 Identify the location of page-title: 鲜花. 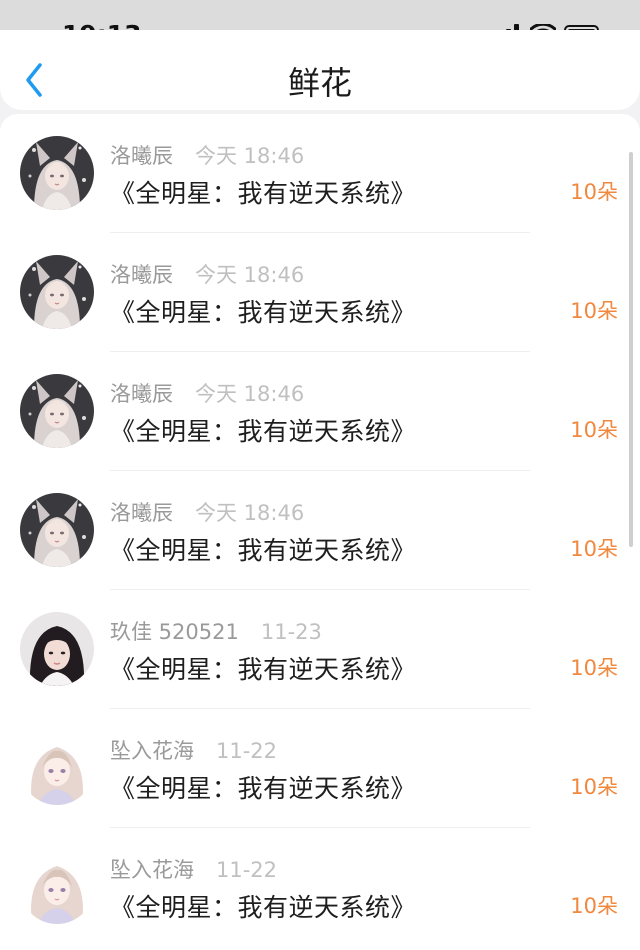
(319, 83).